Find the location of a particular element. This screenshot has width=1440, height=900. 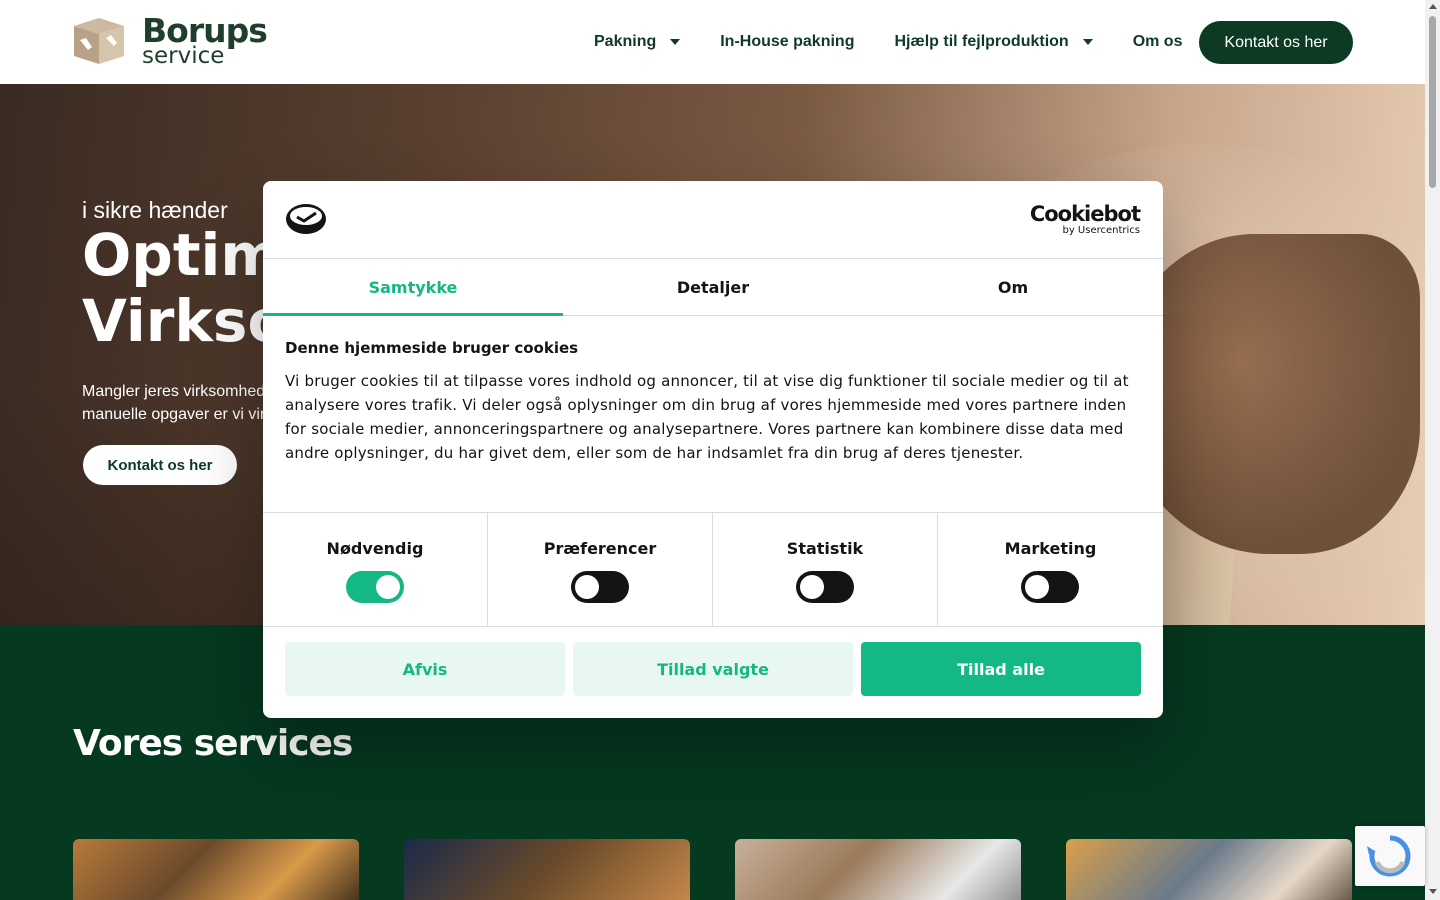

marketing-toggle is located at coordinates (1050, 587).